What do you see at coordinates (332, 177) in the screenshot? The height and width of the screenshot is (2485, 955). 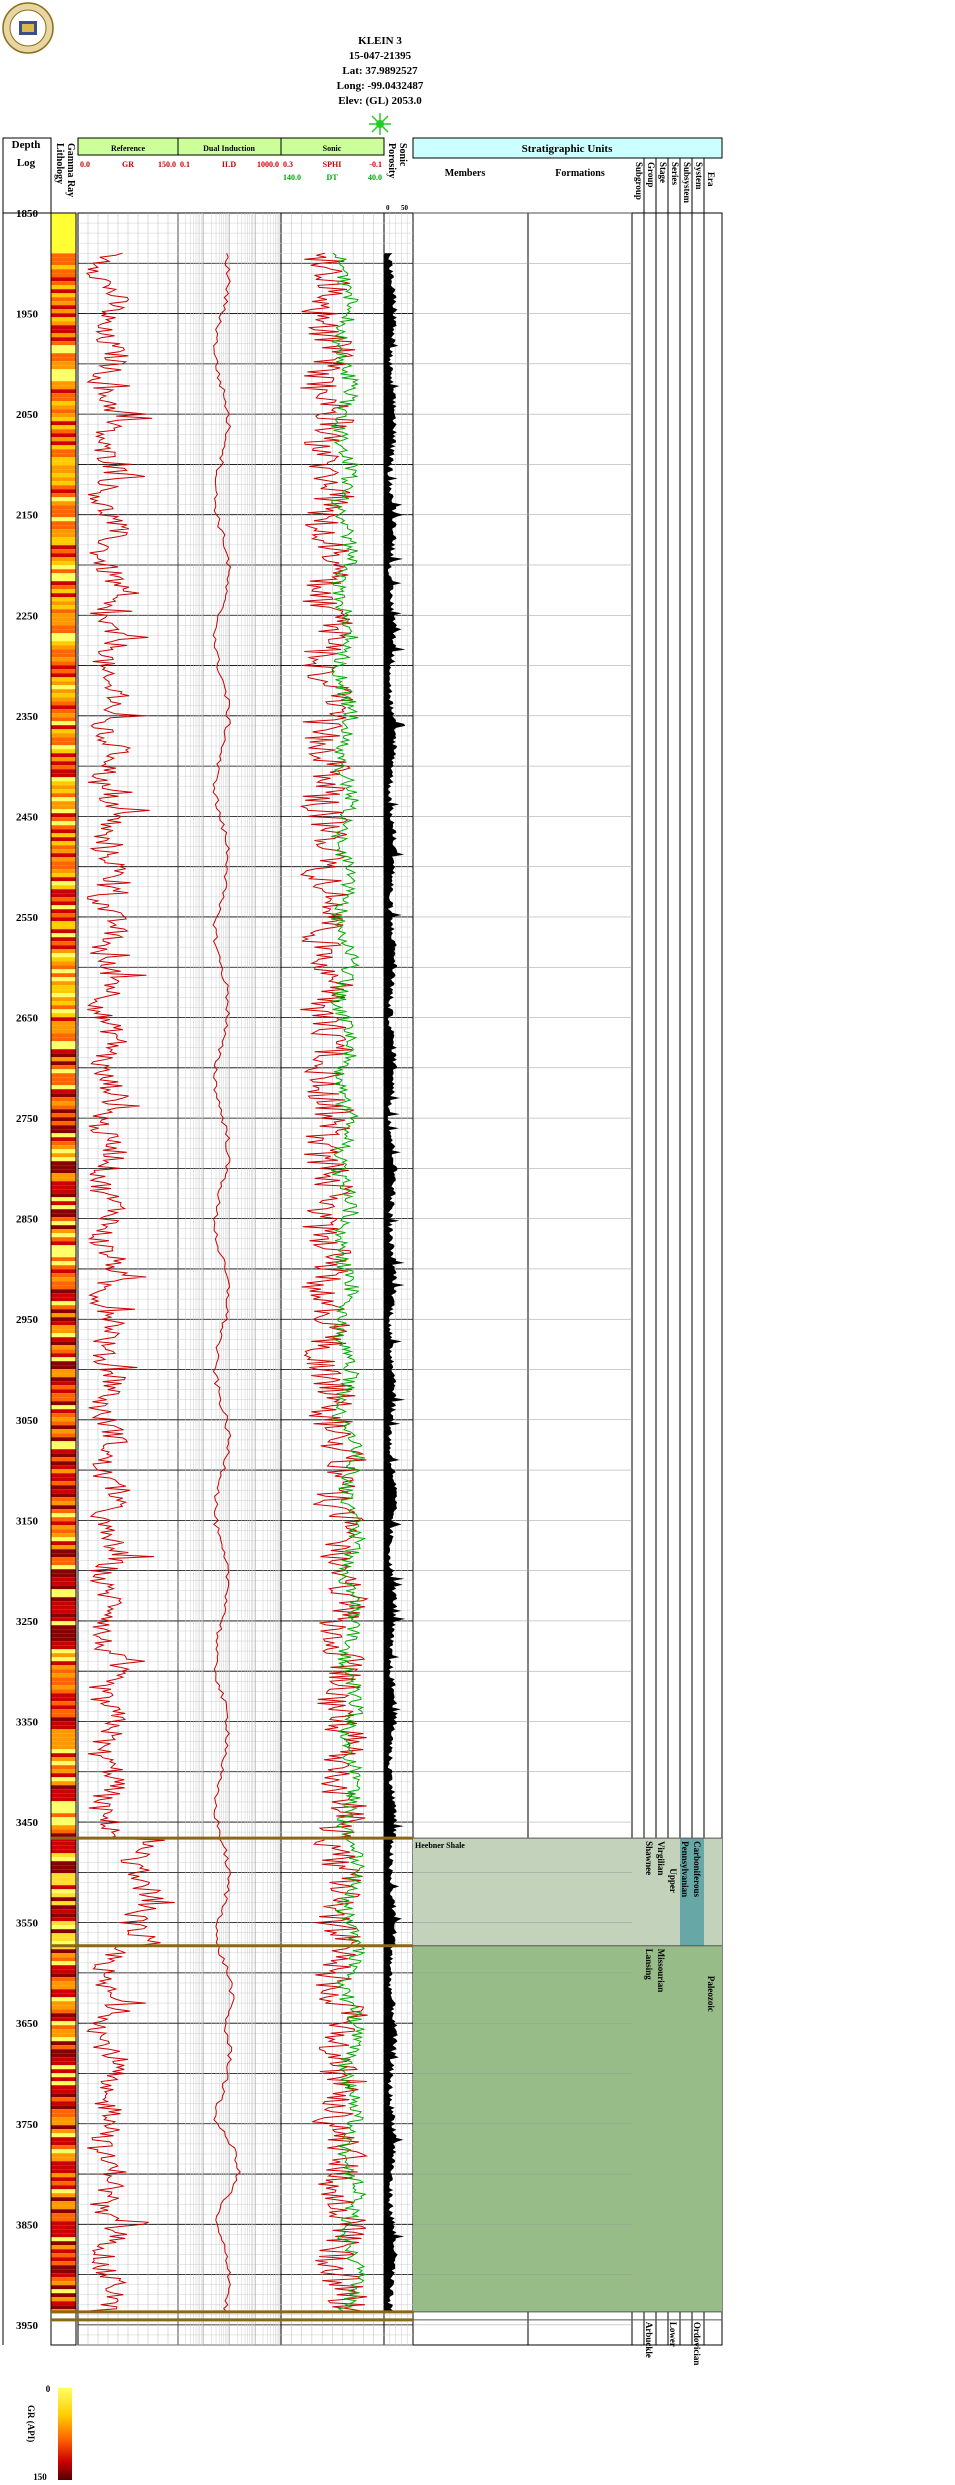 I see `dt-curve-label: DT` at bounding box center [332, 177].